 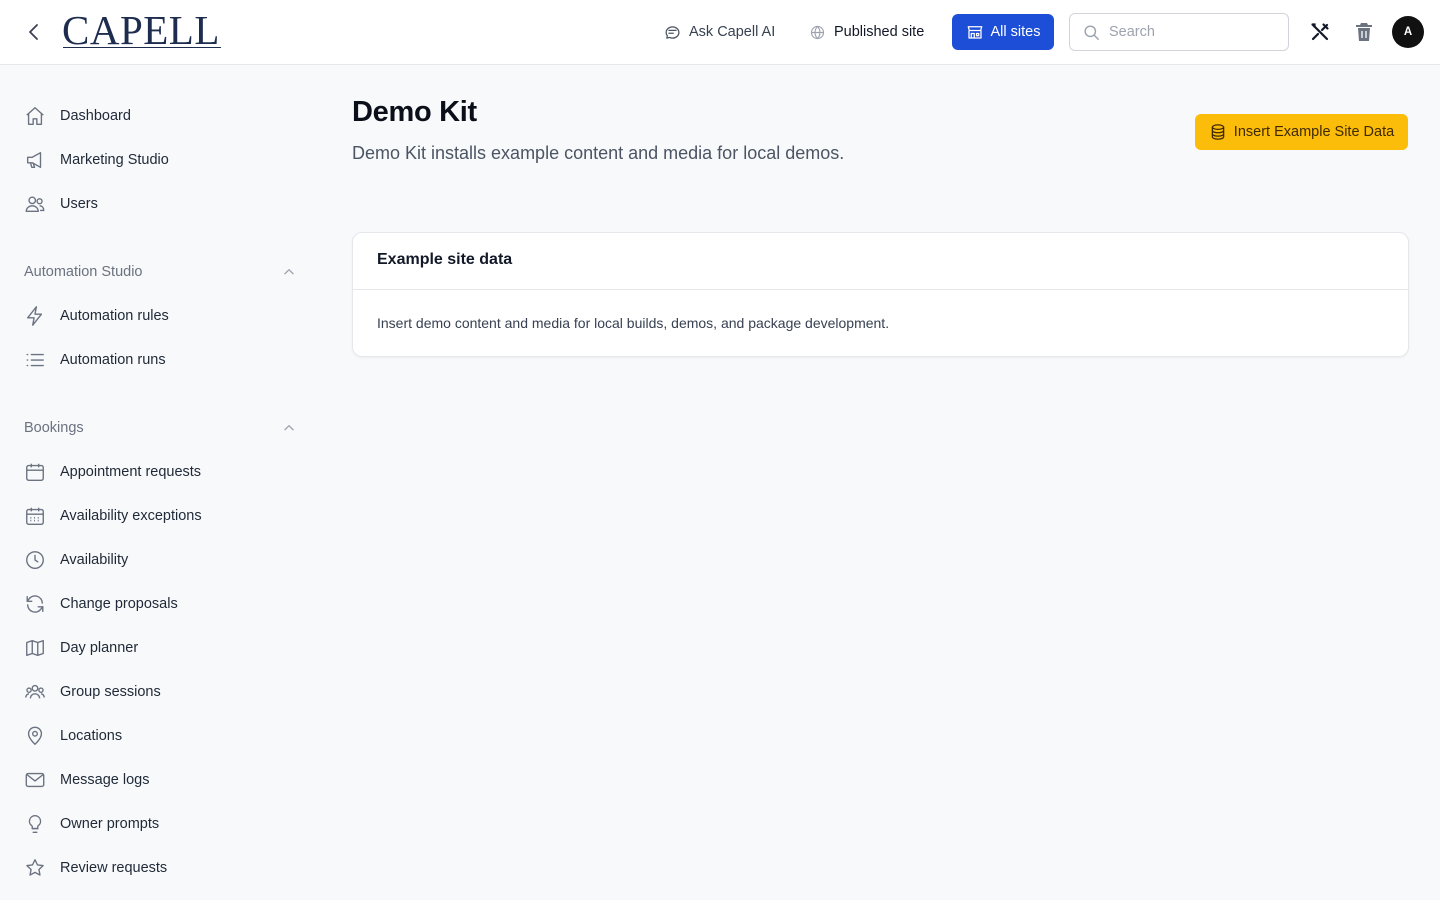 I want to click on sidebar-item-label: Review requests, so click(x=114, y=868).